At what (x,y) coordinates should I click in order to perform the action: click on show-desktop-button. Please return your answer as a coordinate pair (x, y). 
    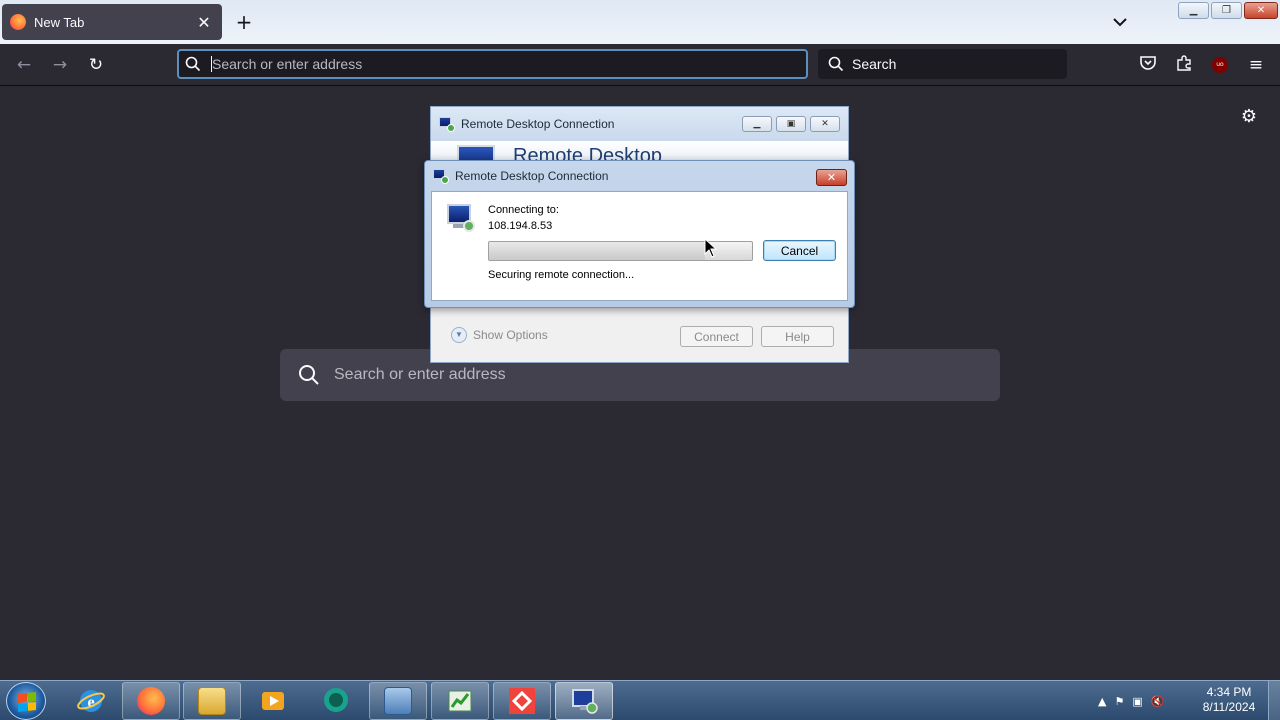
    Looking at the image, I should click on (1274, 700).